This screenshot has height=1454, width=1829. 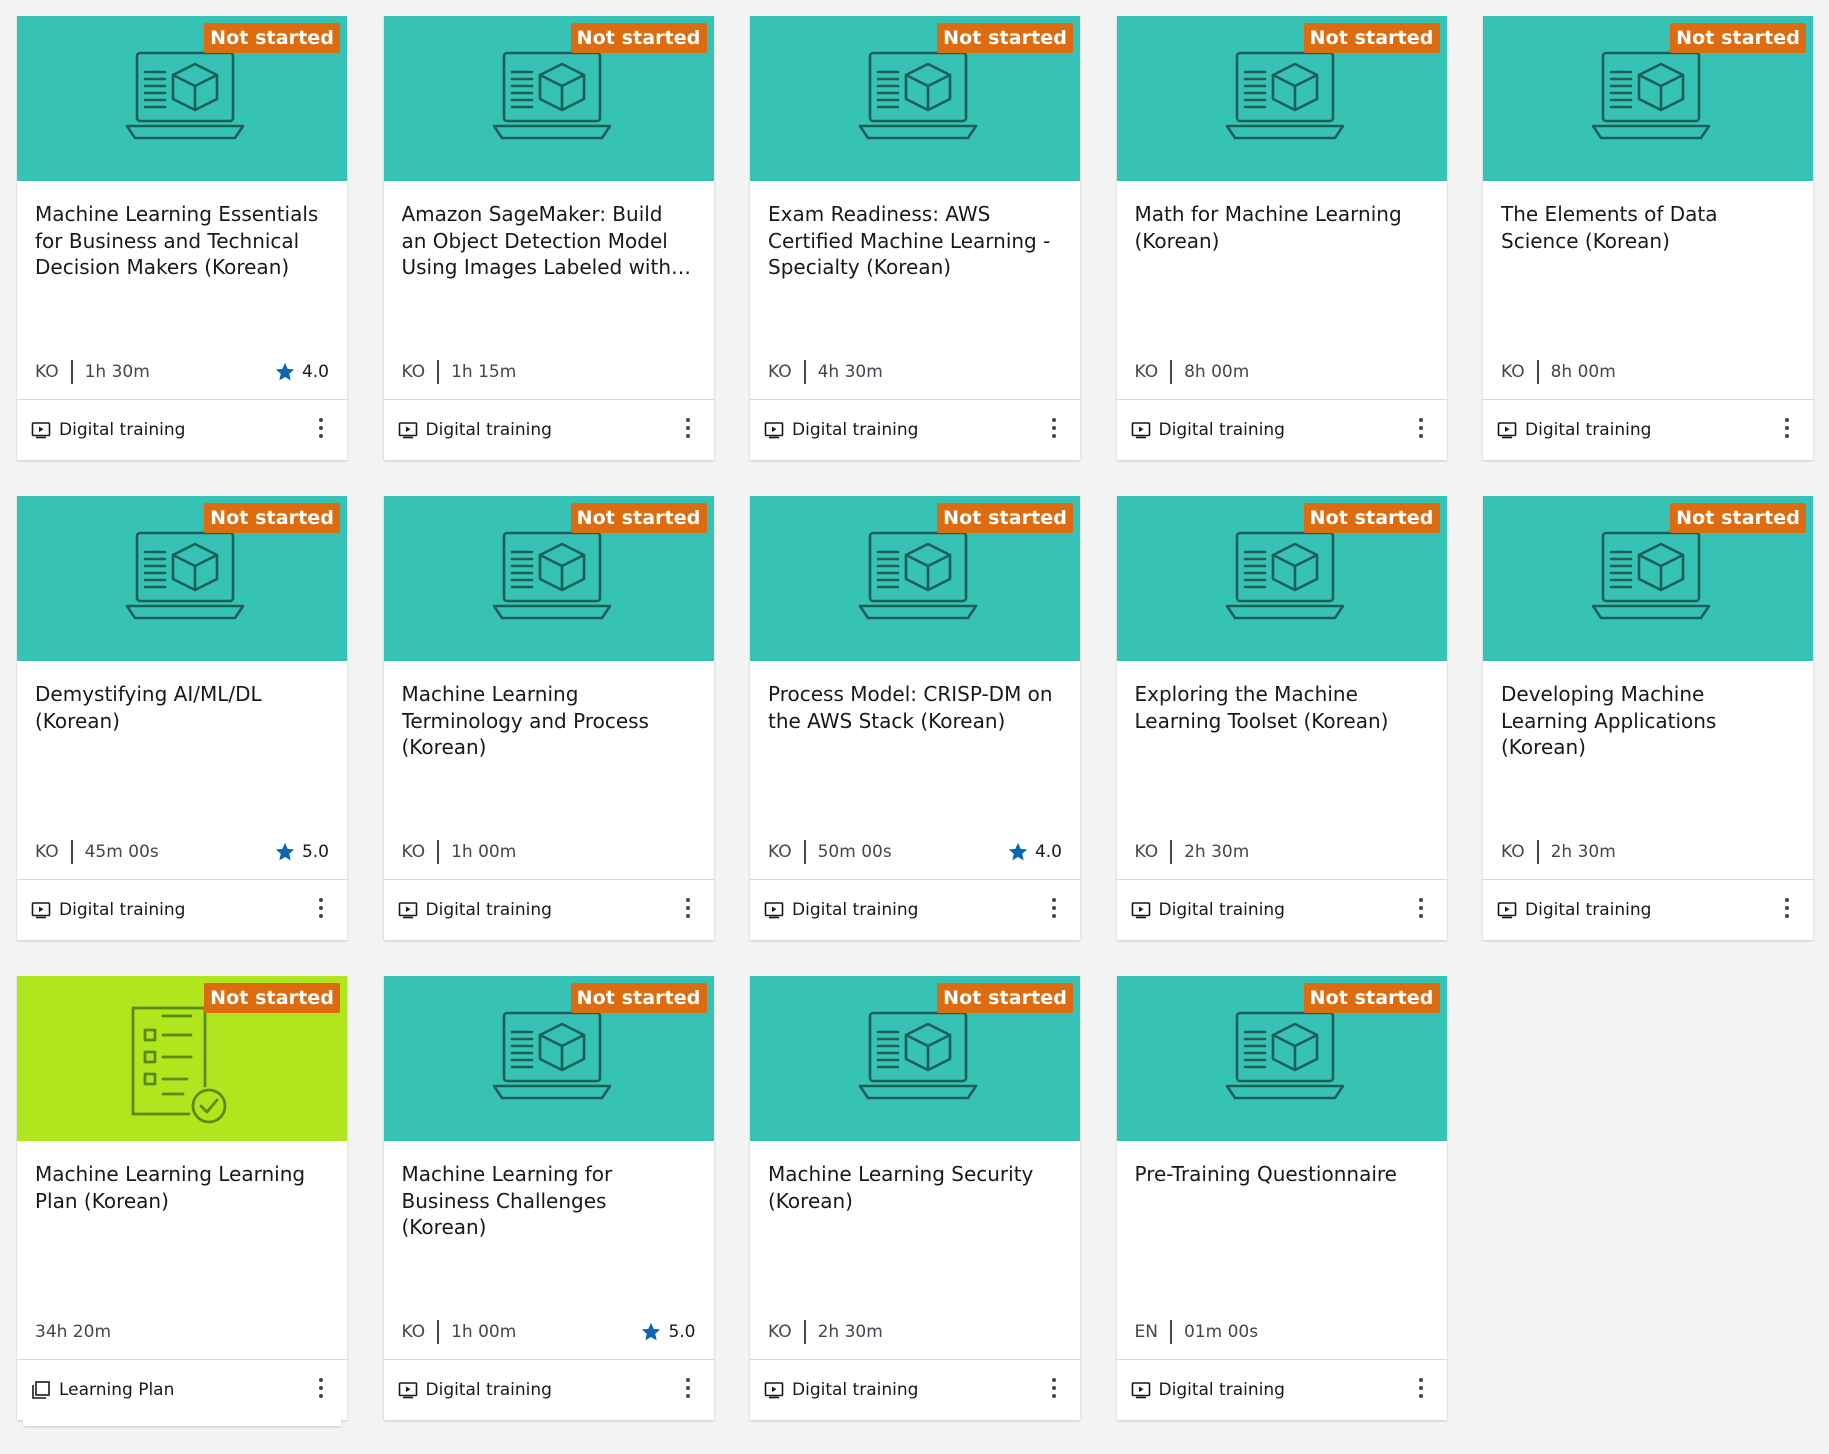 What do you see at coordinates (682, 1332) in the screenshot?
I see `rating-value: 5.0` at bounding box center [682, 1332].